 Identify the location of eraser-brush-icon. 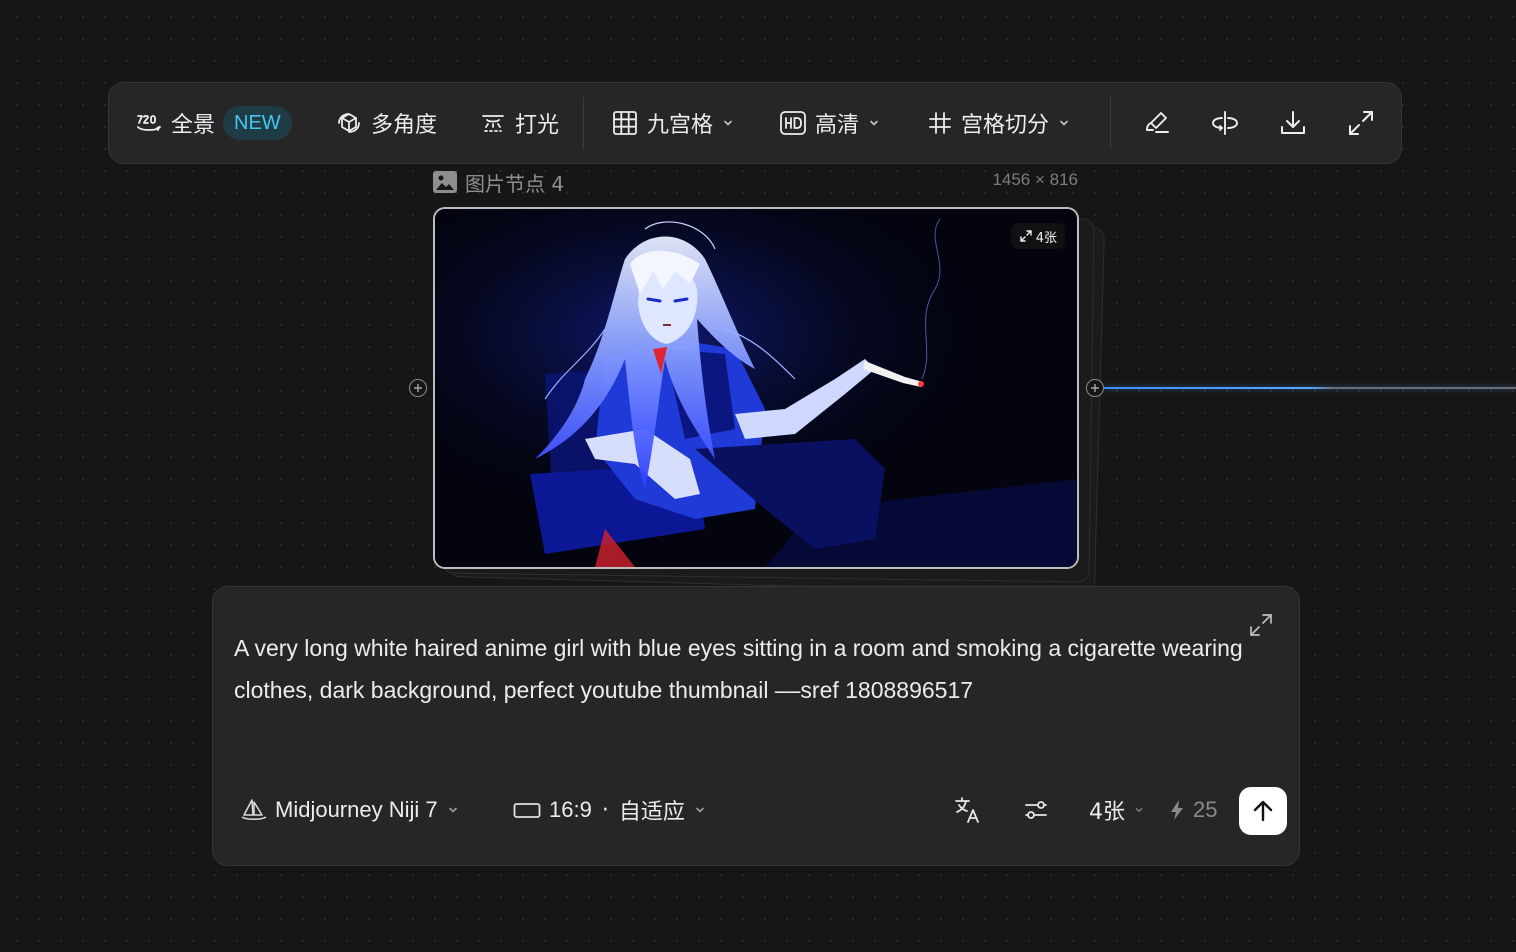
(1157, 122).